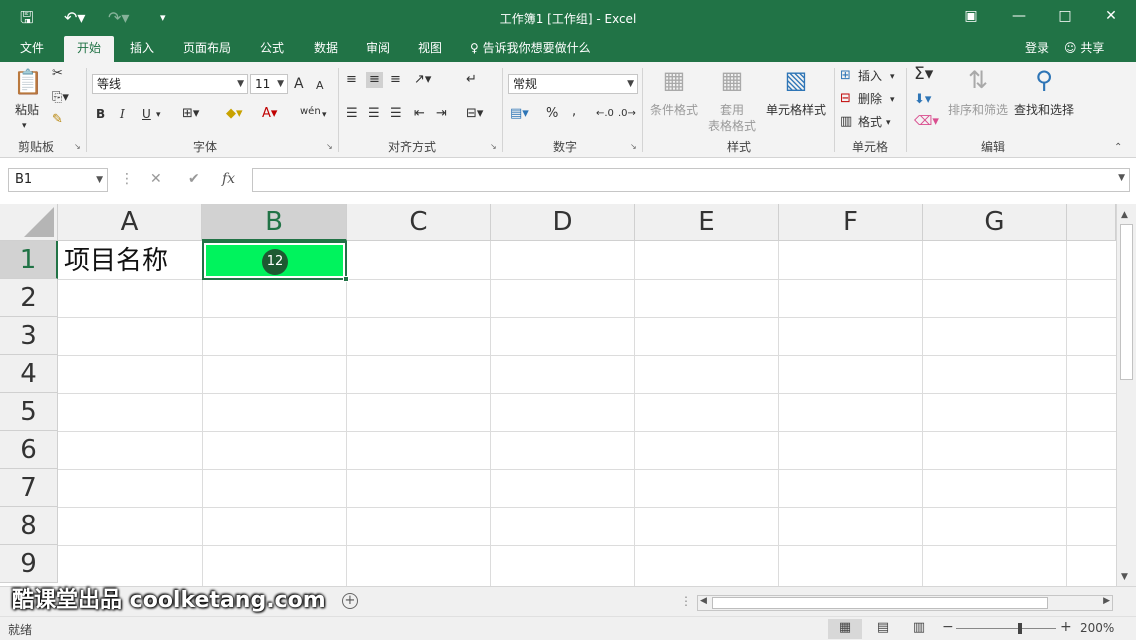  What do you see at coordinates (732, 126) in the screenshot?
I see `format-as-table-line2: 表格格式` at bounding box center [732, 126].